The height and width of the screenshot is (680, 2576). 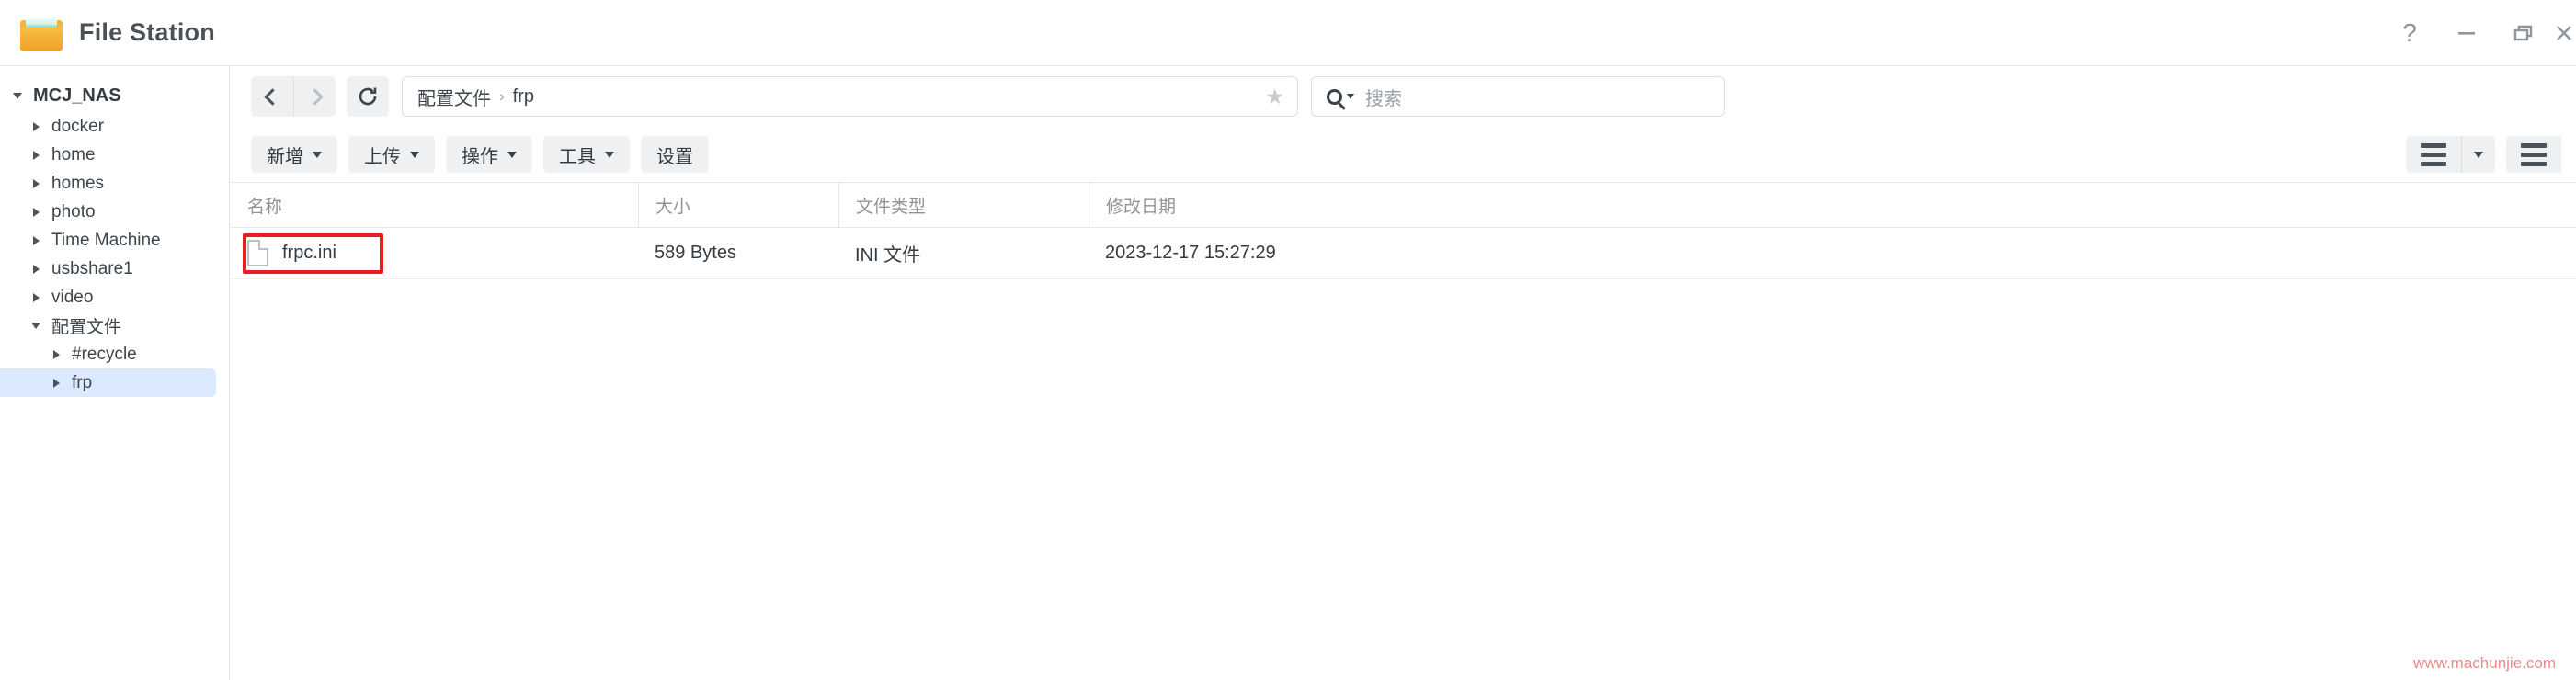 What do you see at coordinates (314, 96) in the screenshot?
I see `forward-button` at bounding box center [314, 96].